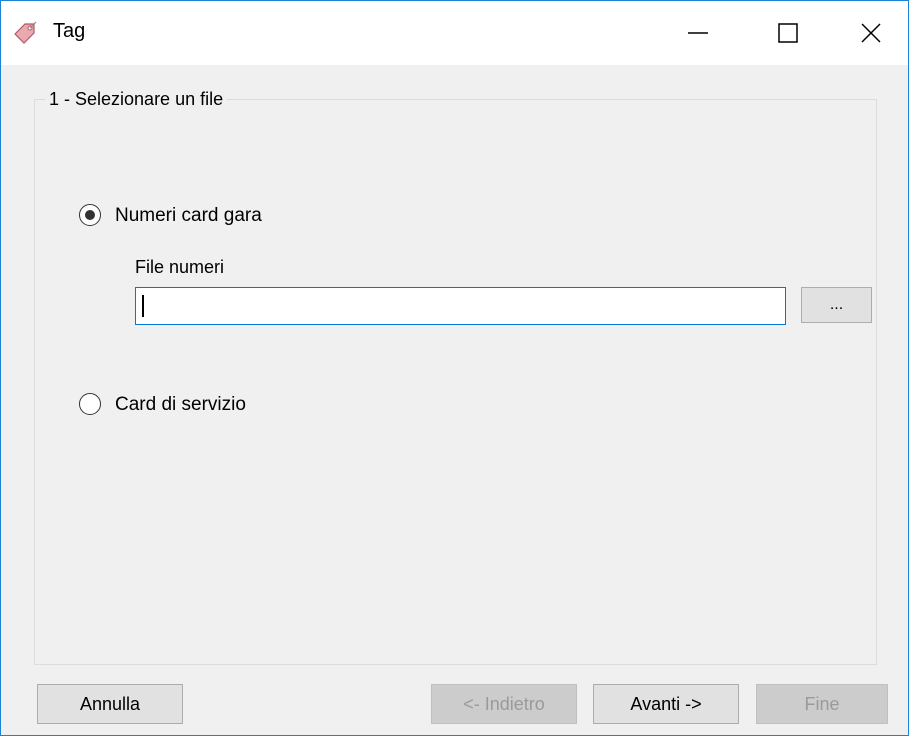  Describe the element at coordinates (504, 704) in the screenshot. I see `back-button: <- Indietro` at that location.